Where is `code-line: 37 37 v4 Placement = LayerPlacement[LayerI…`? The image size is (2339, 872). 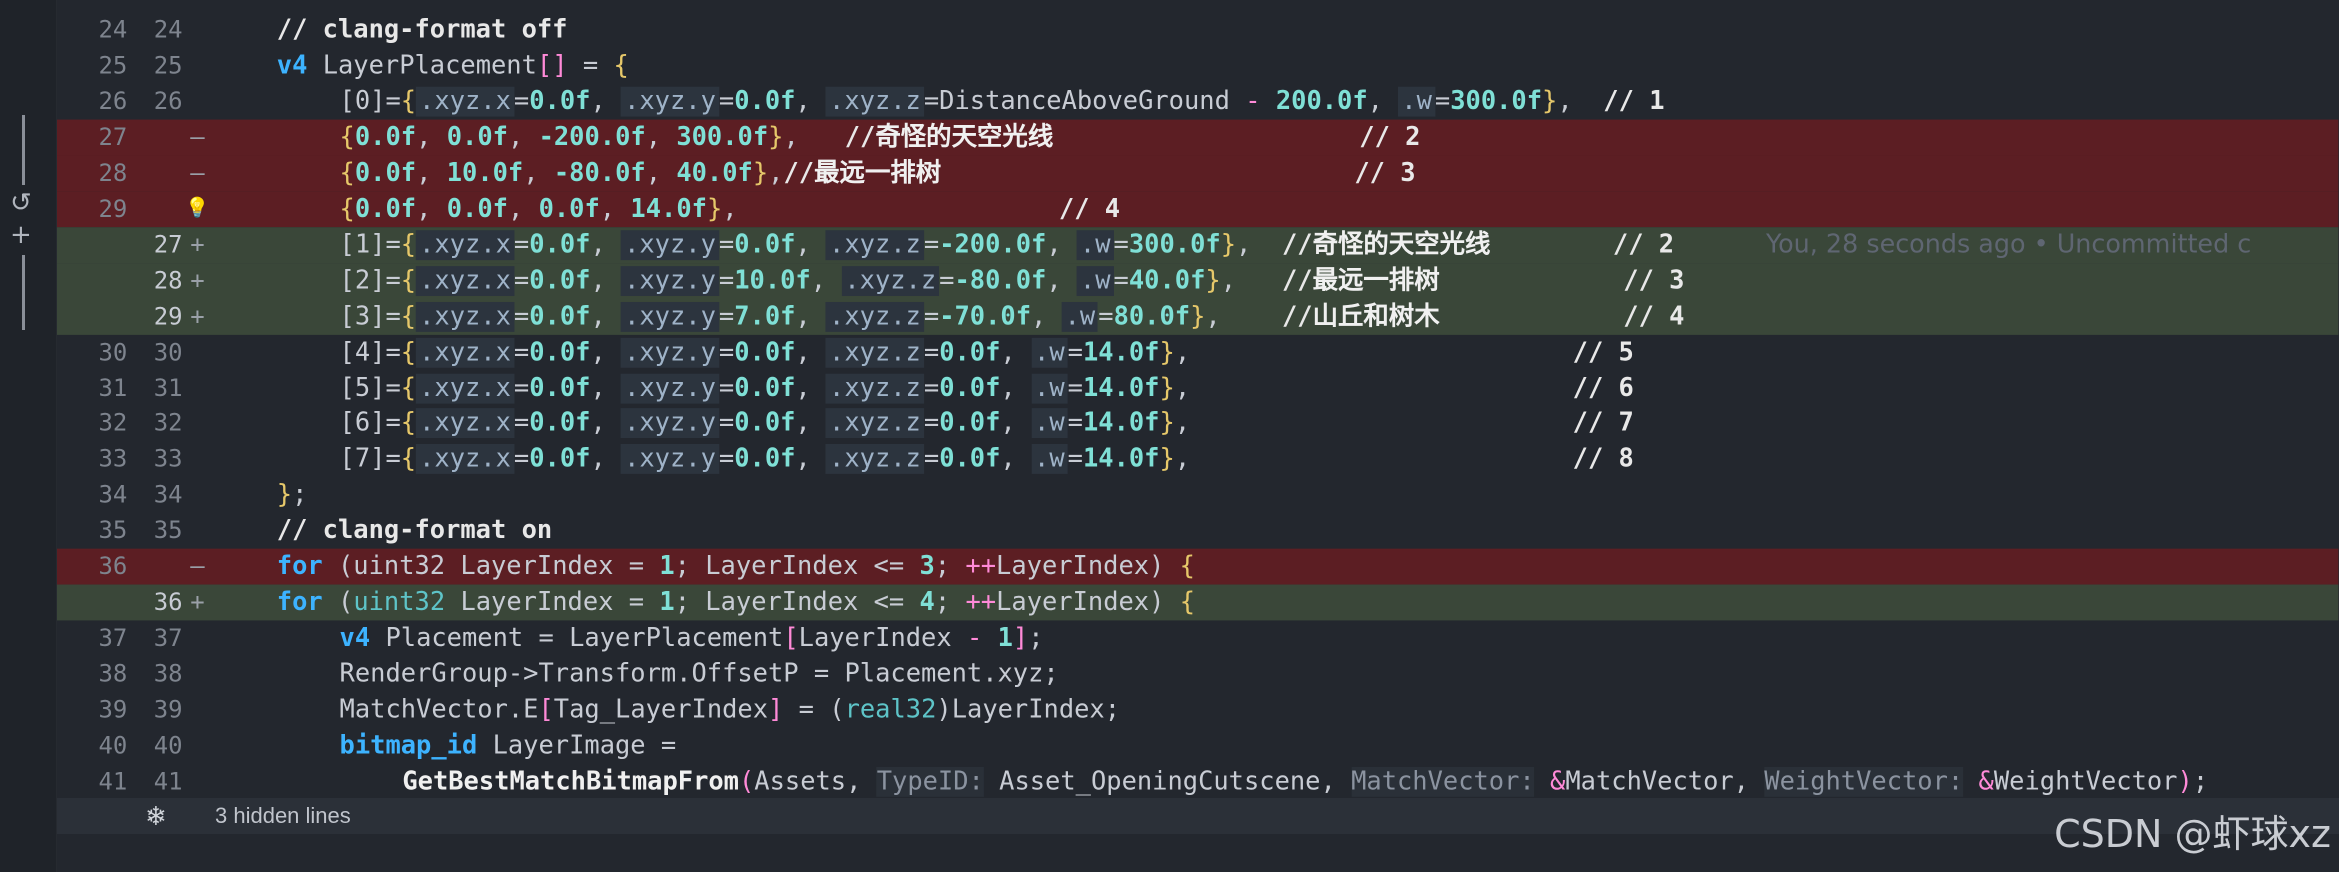
code-line: 37 37 v4 Placement = LayerPlacement[LayerI… is located at coordinates (1198, 639).